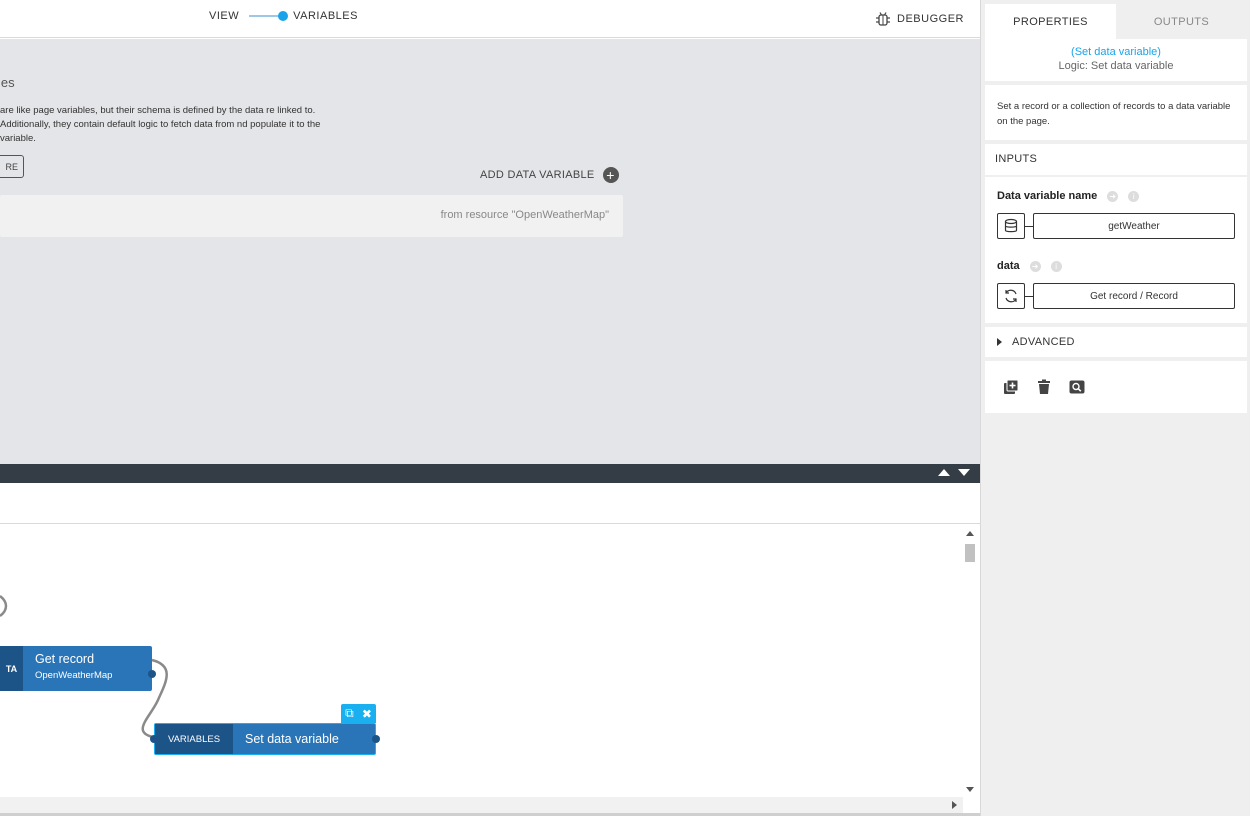 This screenshot has height=816, width=1250. What do you see at coordinates (970, 661) in the screenshot?
I see `vertical-scrollbar` at bounding box center [970, 661].